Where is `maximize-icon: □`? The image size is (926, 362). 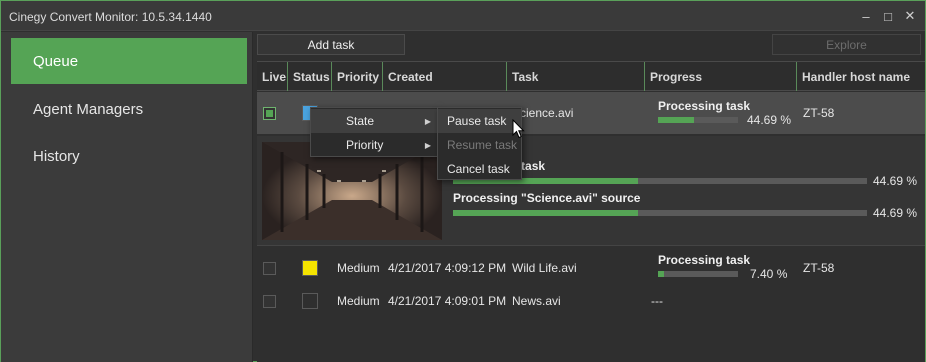
maximize-icon: □ is located at coordinates (888, 16).